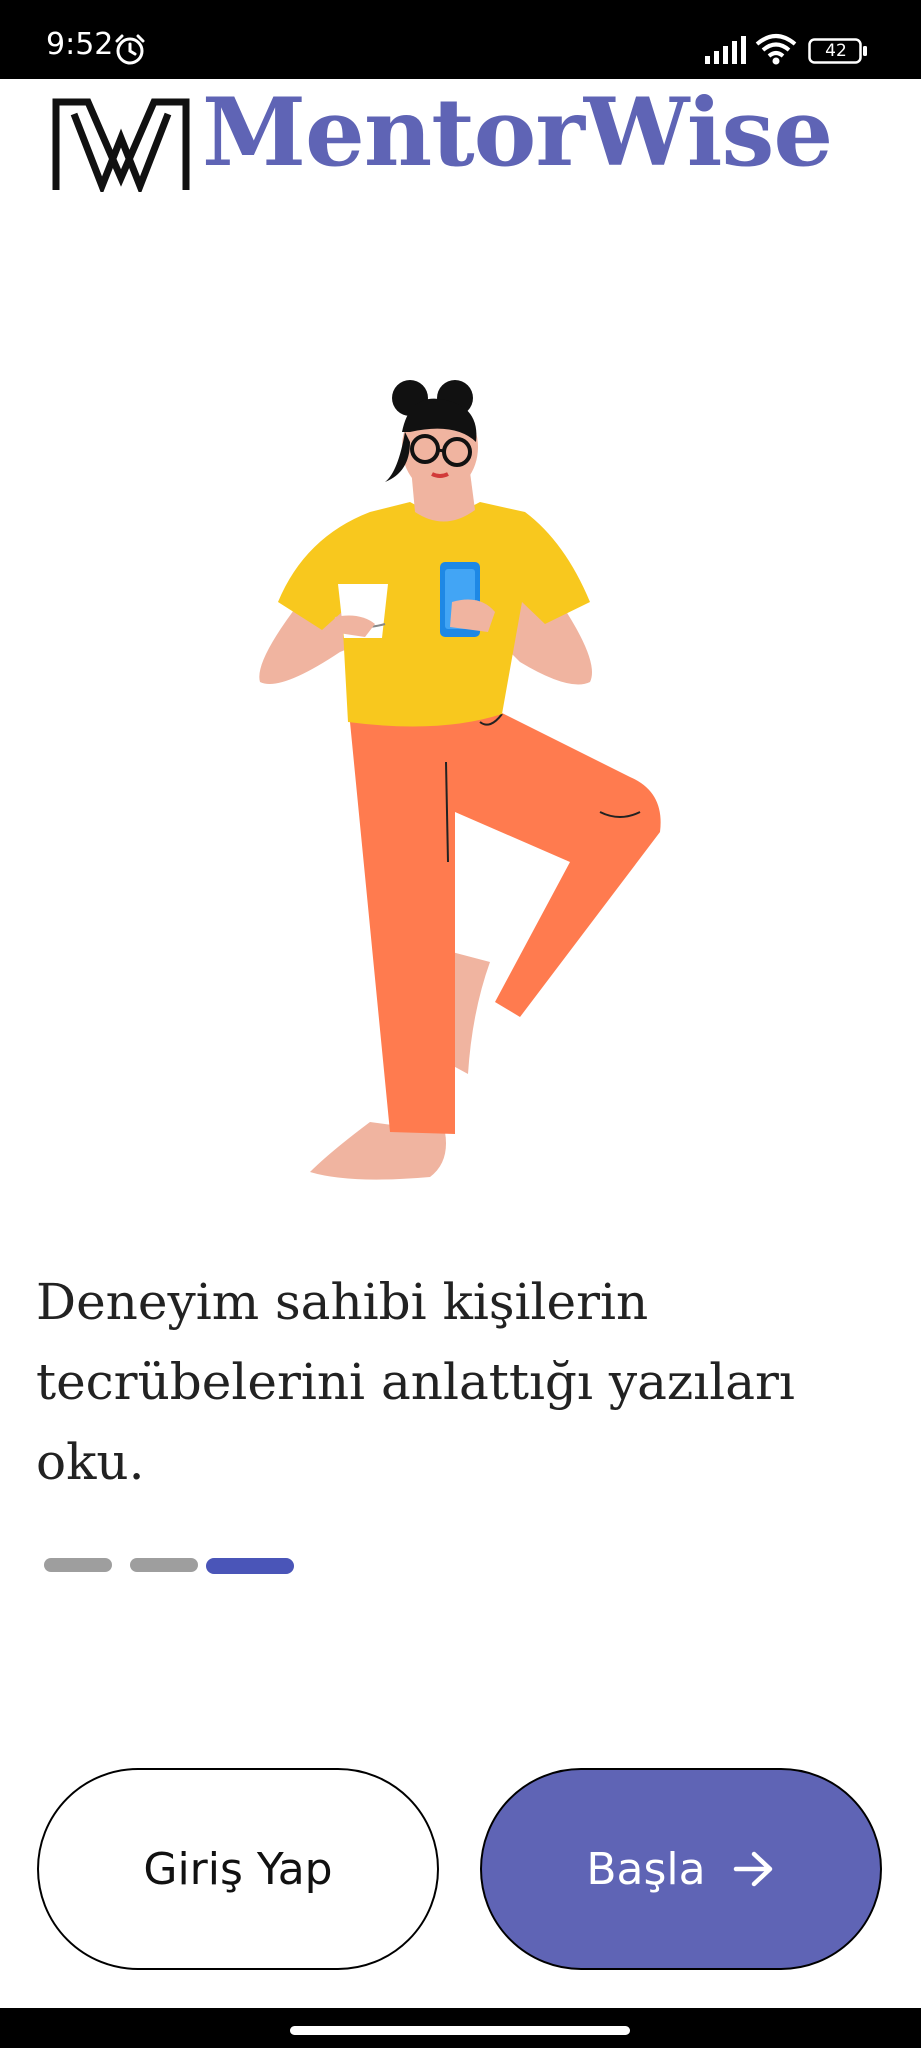 The width and height of the screenshot is (921, 2048). Describe the element at coordinates (130, 49) in the screenshot. I see `alarm-icon` at that location.